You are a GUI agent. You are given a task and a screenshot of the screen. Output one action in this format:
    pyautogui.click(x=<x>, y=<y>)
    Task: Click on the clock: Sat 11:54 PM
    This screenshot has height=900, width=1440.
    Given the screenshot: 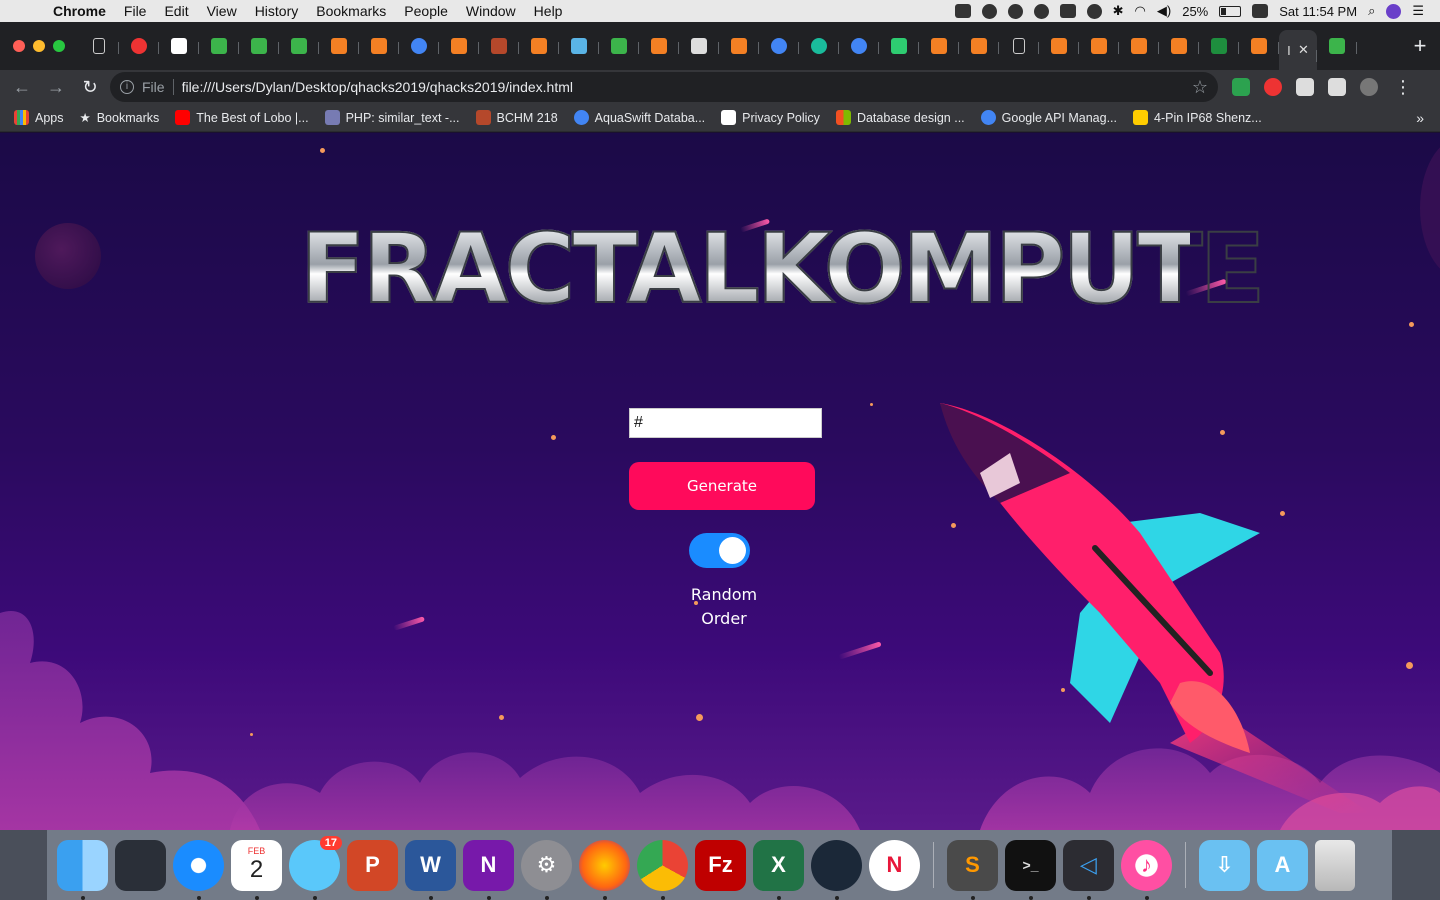 What is the action you would take?
    pyautogui.click(x=1318, y=11)
    